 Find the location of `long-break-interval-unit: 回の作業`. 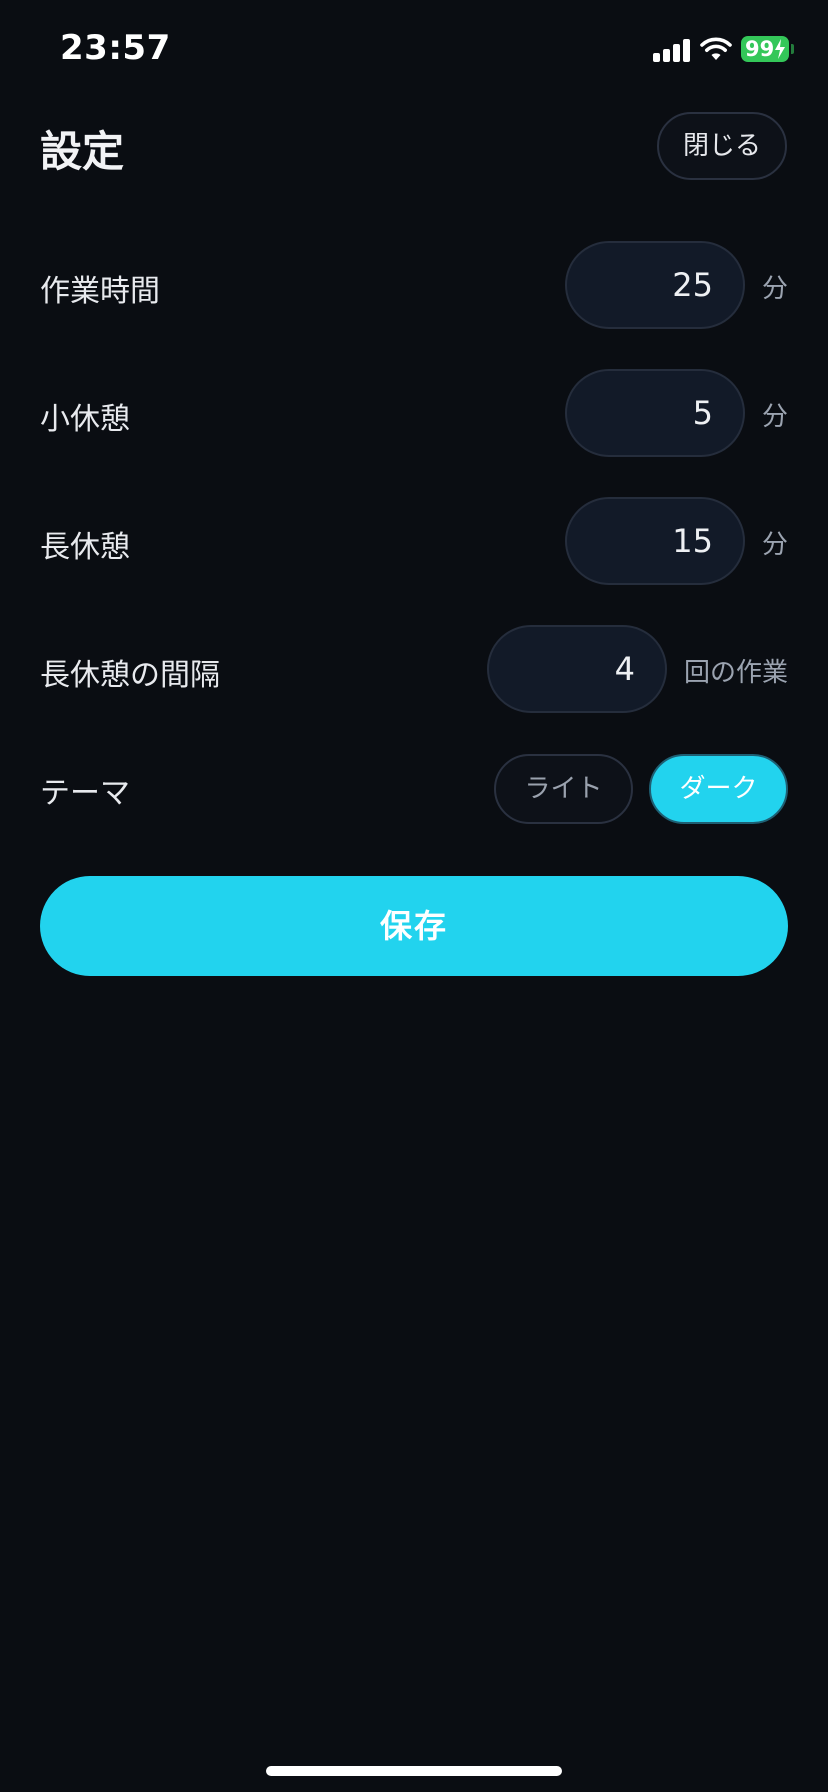

long-break-interval-unit: 回の作業 is located at coordinates (736, 673).